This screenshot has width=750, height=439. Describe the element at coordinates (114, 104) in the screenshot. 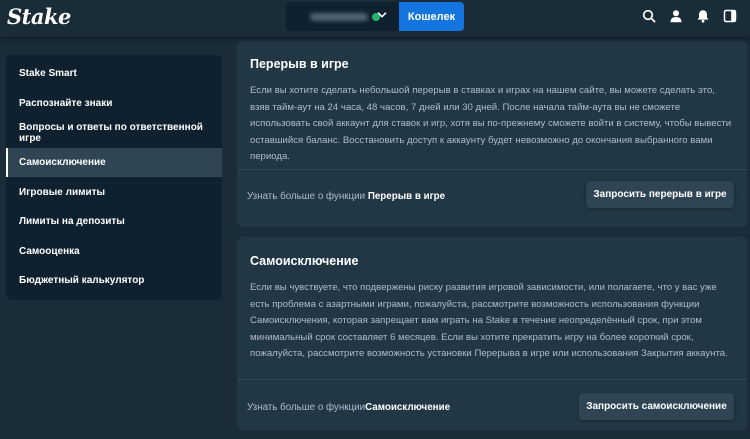

I see `sidebar-item-recognize-signs: Распознайте знаки` at that location.